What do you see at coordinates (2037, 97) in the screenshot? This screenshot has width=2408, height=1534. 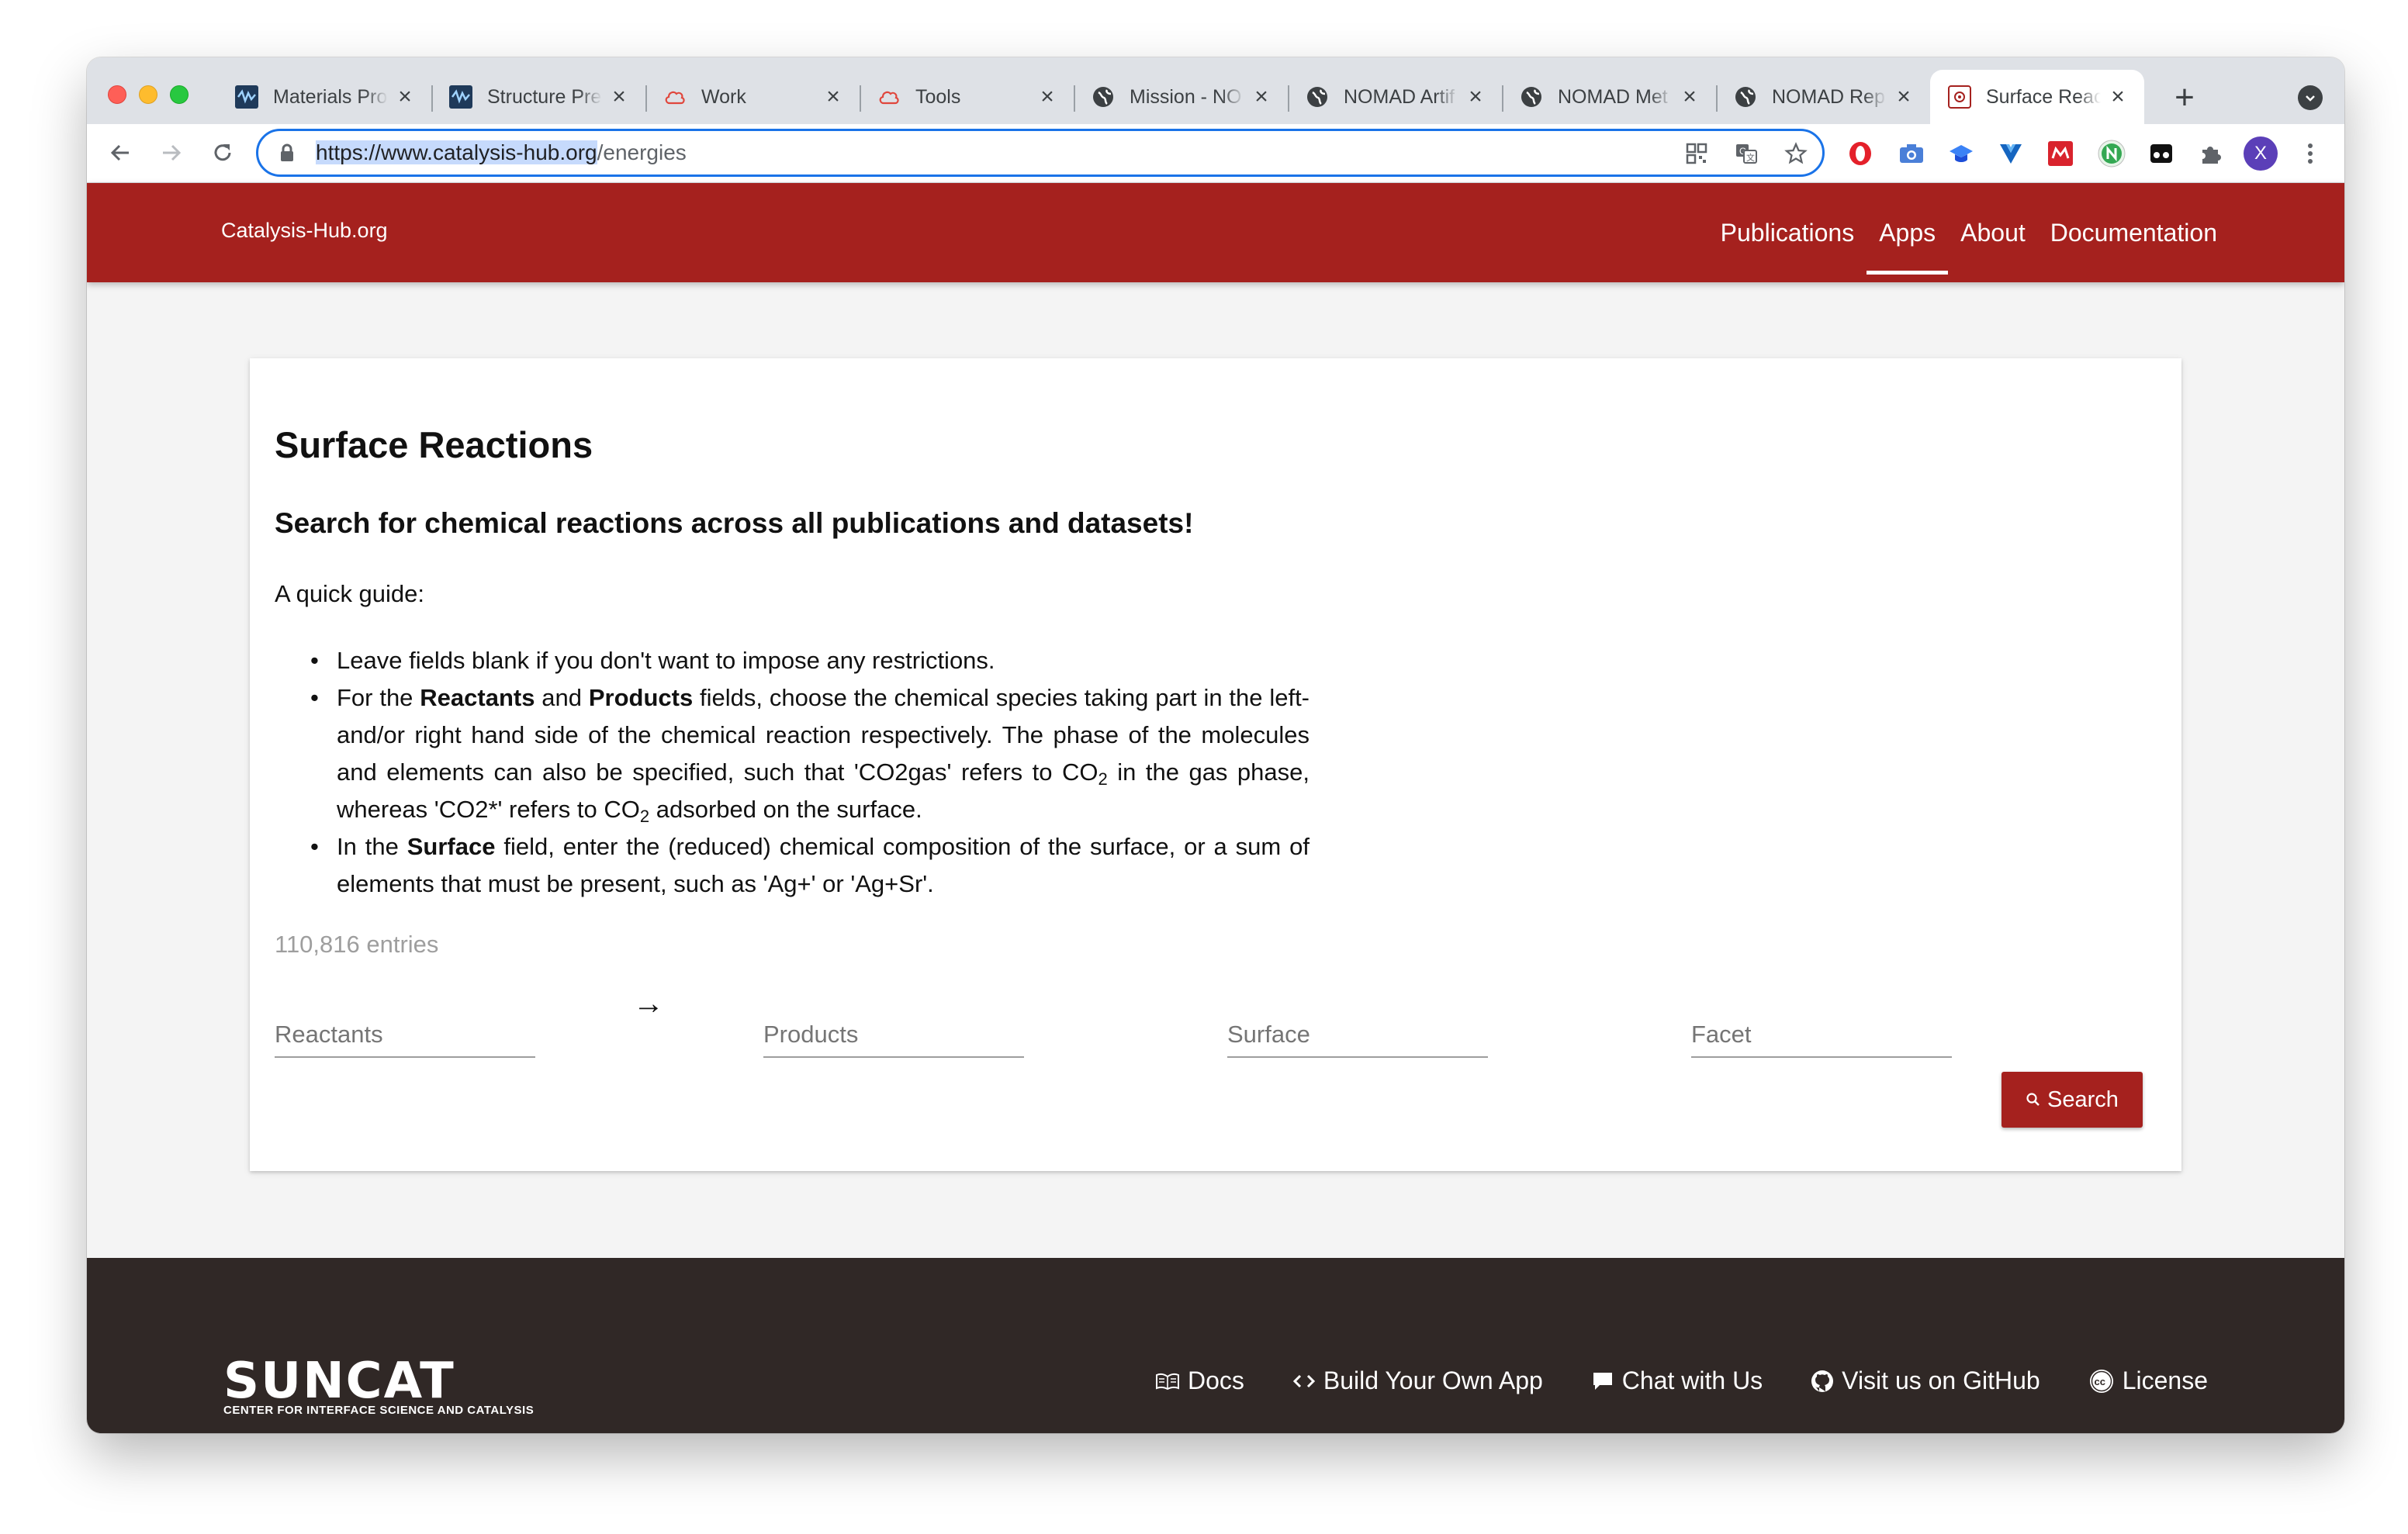 I see `tab-surface-reactions: Surface Reac ×` at bounding box center [2037, 97].